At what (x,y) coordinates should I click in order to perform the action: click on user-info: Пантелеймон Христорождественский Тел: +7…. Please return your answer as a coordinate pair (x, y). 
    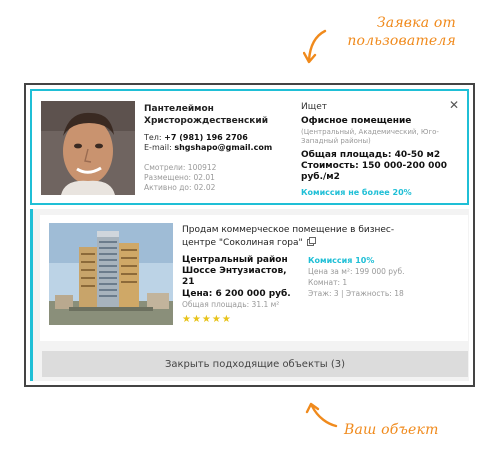
    Looking at the image, I should click on (219, 148).